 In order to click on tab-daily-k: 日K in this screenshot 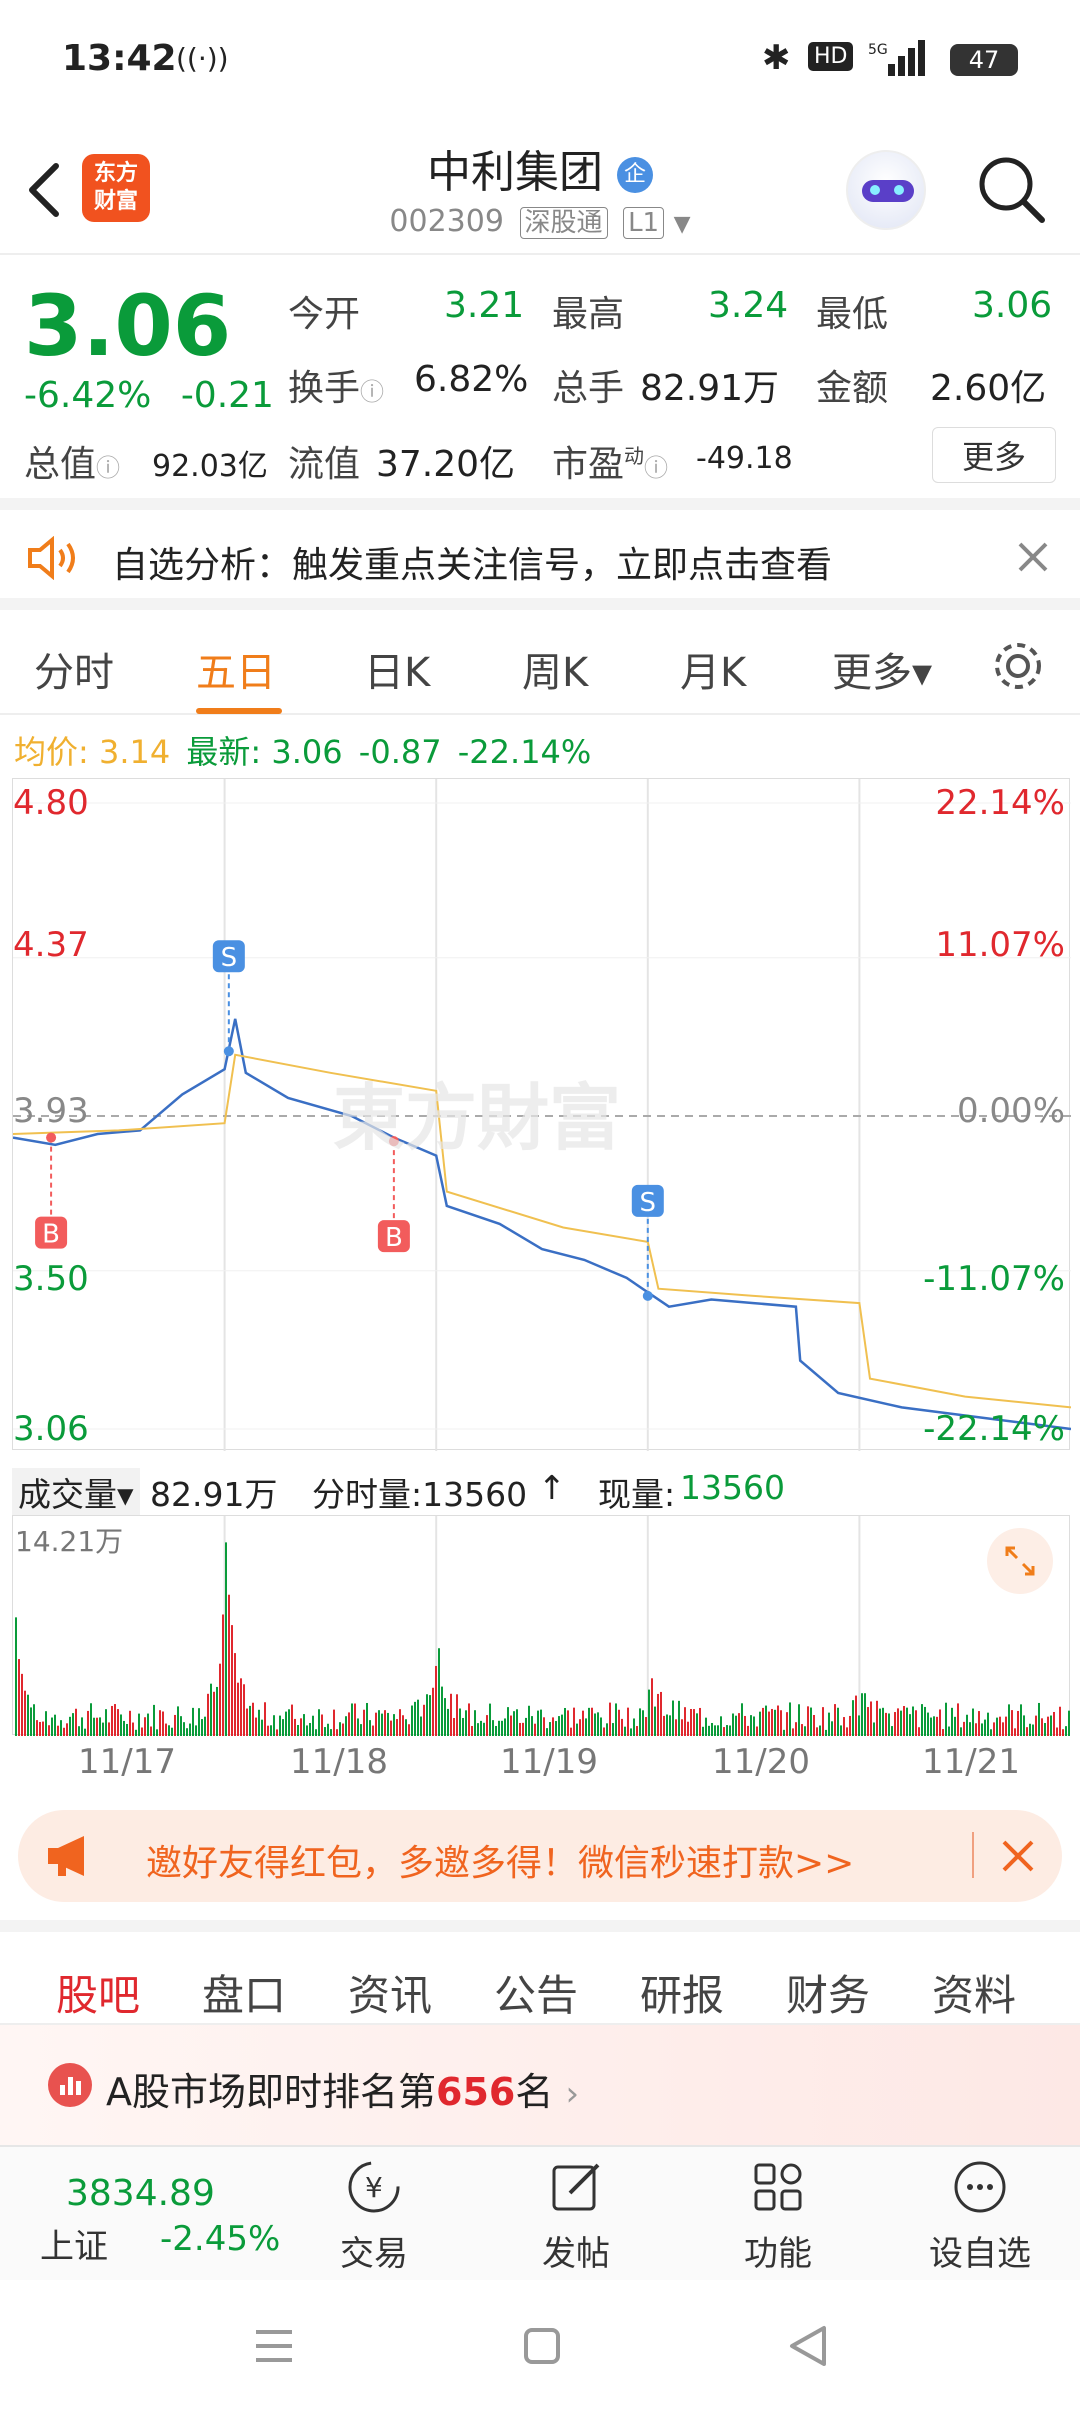, I will do `click(397, 669)`.